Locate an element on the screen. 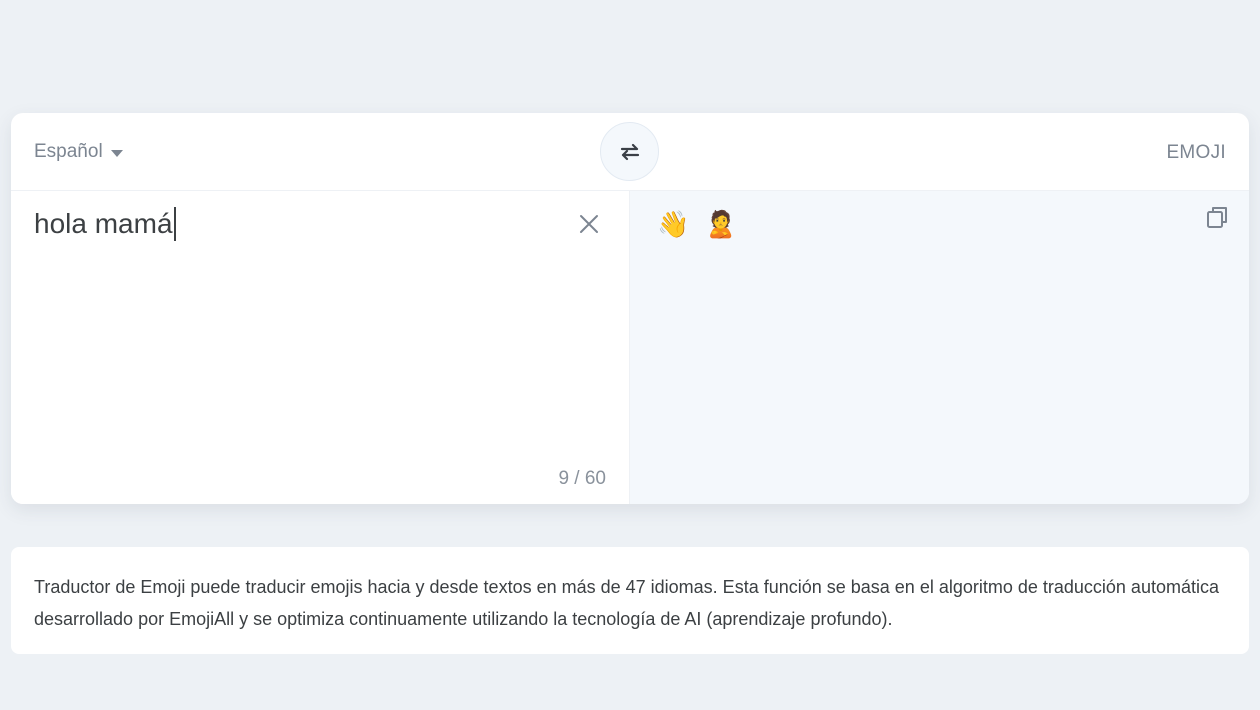 The image size is (1260, 710). swap-languages-button is located at coordinates (629, 151).